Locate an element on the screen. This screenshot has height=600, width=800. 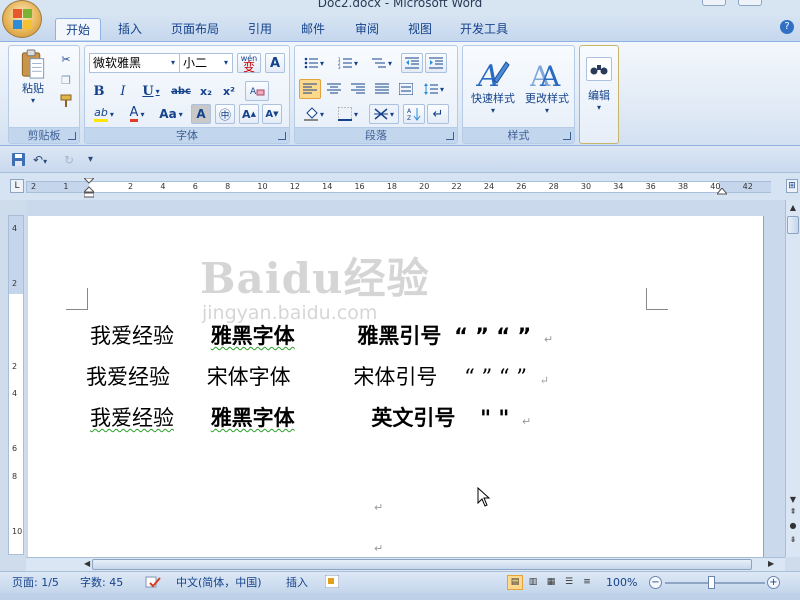
numbering-button: 123 is located at coordinates (348, 63).